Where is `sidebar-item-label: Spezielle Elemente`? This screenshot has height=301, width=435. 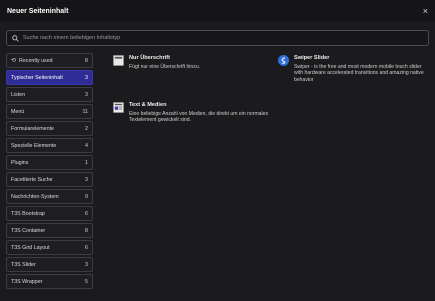 sidebar-item-label: Spezielle Elemente is located at coordinates (34, 145).